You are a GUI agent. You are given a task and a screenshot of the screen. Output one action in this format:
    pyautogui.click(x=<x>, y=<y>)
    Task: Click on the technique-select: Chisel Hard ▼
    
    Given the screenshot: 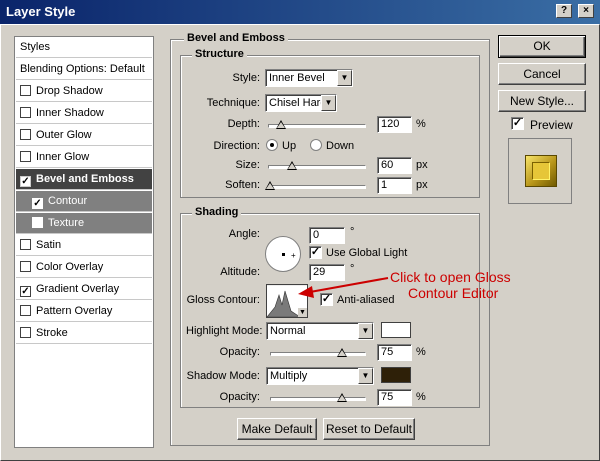 What is the action you would take?
    pyautogui.click(x=301, y=103)
    